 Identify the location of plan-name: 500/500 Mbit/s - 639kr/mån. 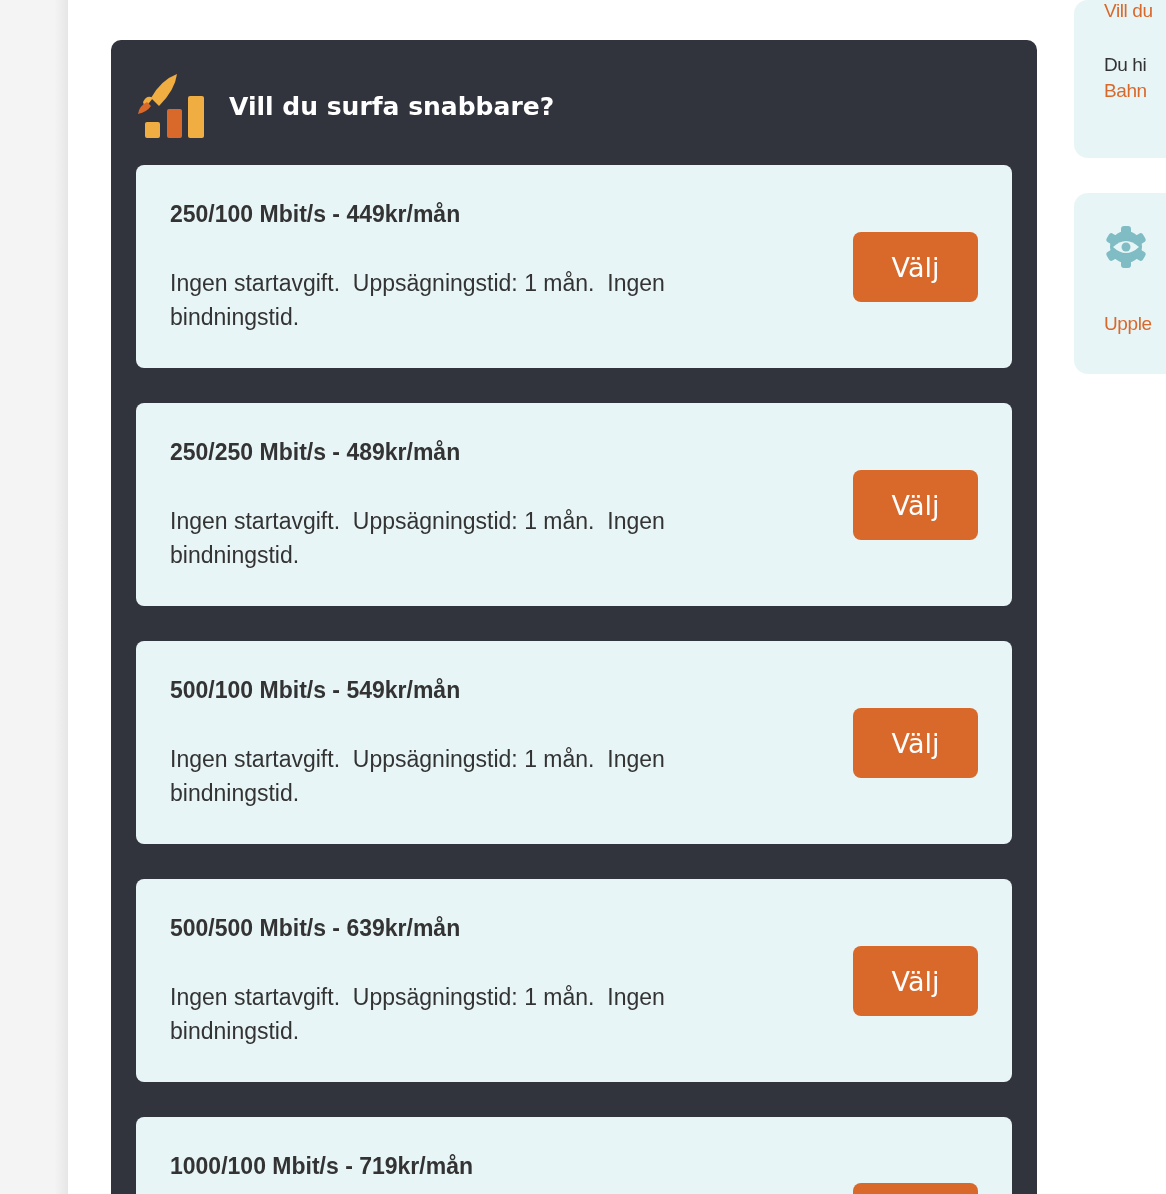
(316, 928).